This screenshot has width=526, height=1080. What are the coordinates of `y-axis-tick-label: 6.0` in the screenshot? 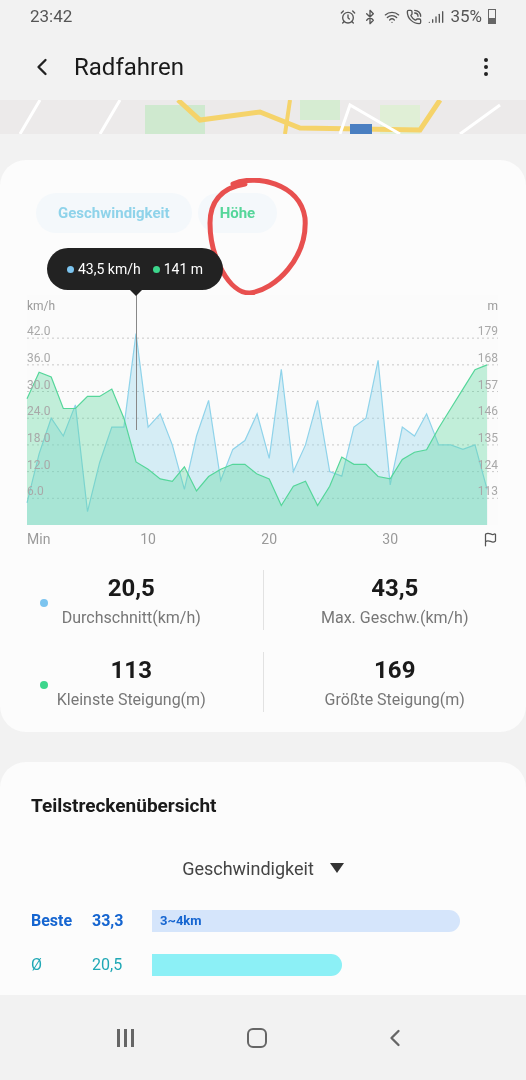 It's located at (35, 491).